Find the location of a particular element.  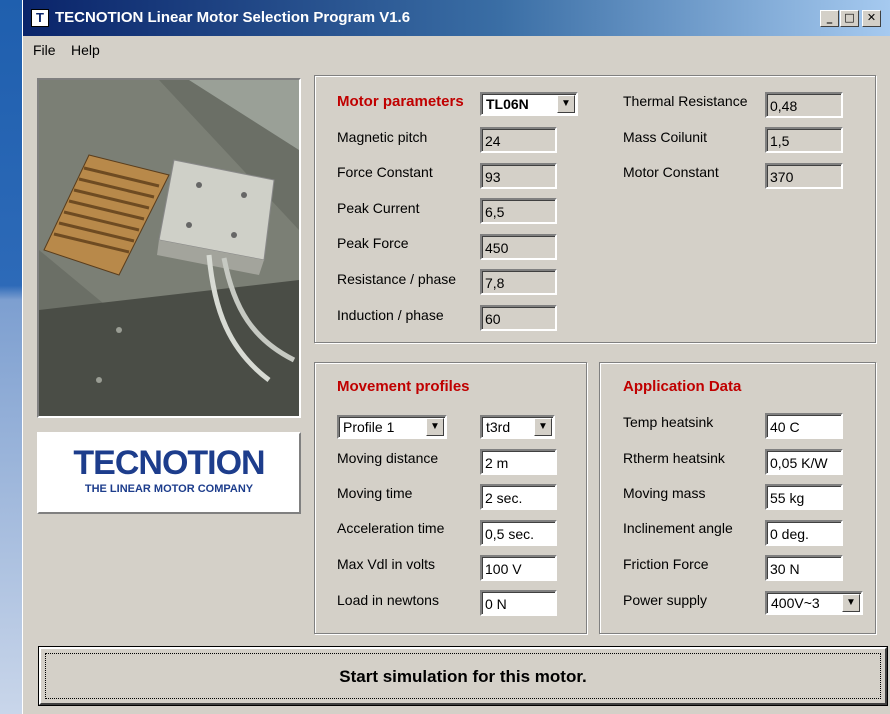

movement-profiles-title: Movement profiles is located at coordinates (403, 386).